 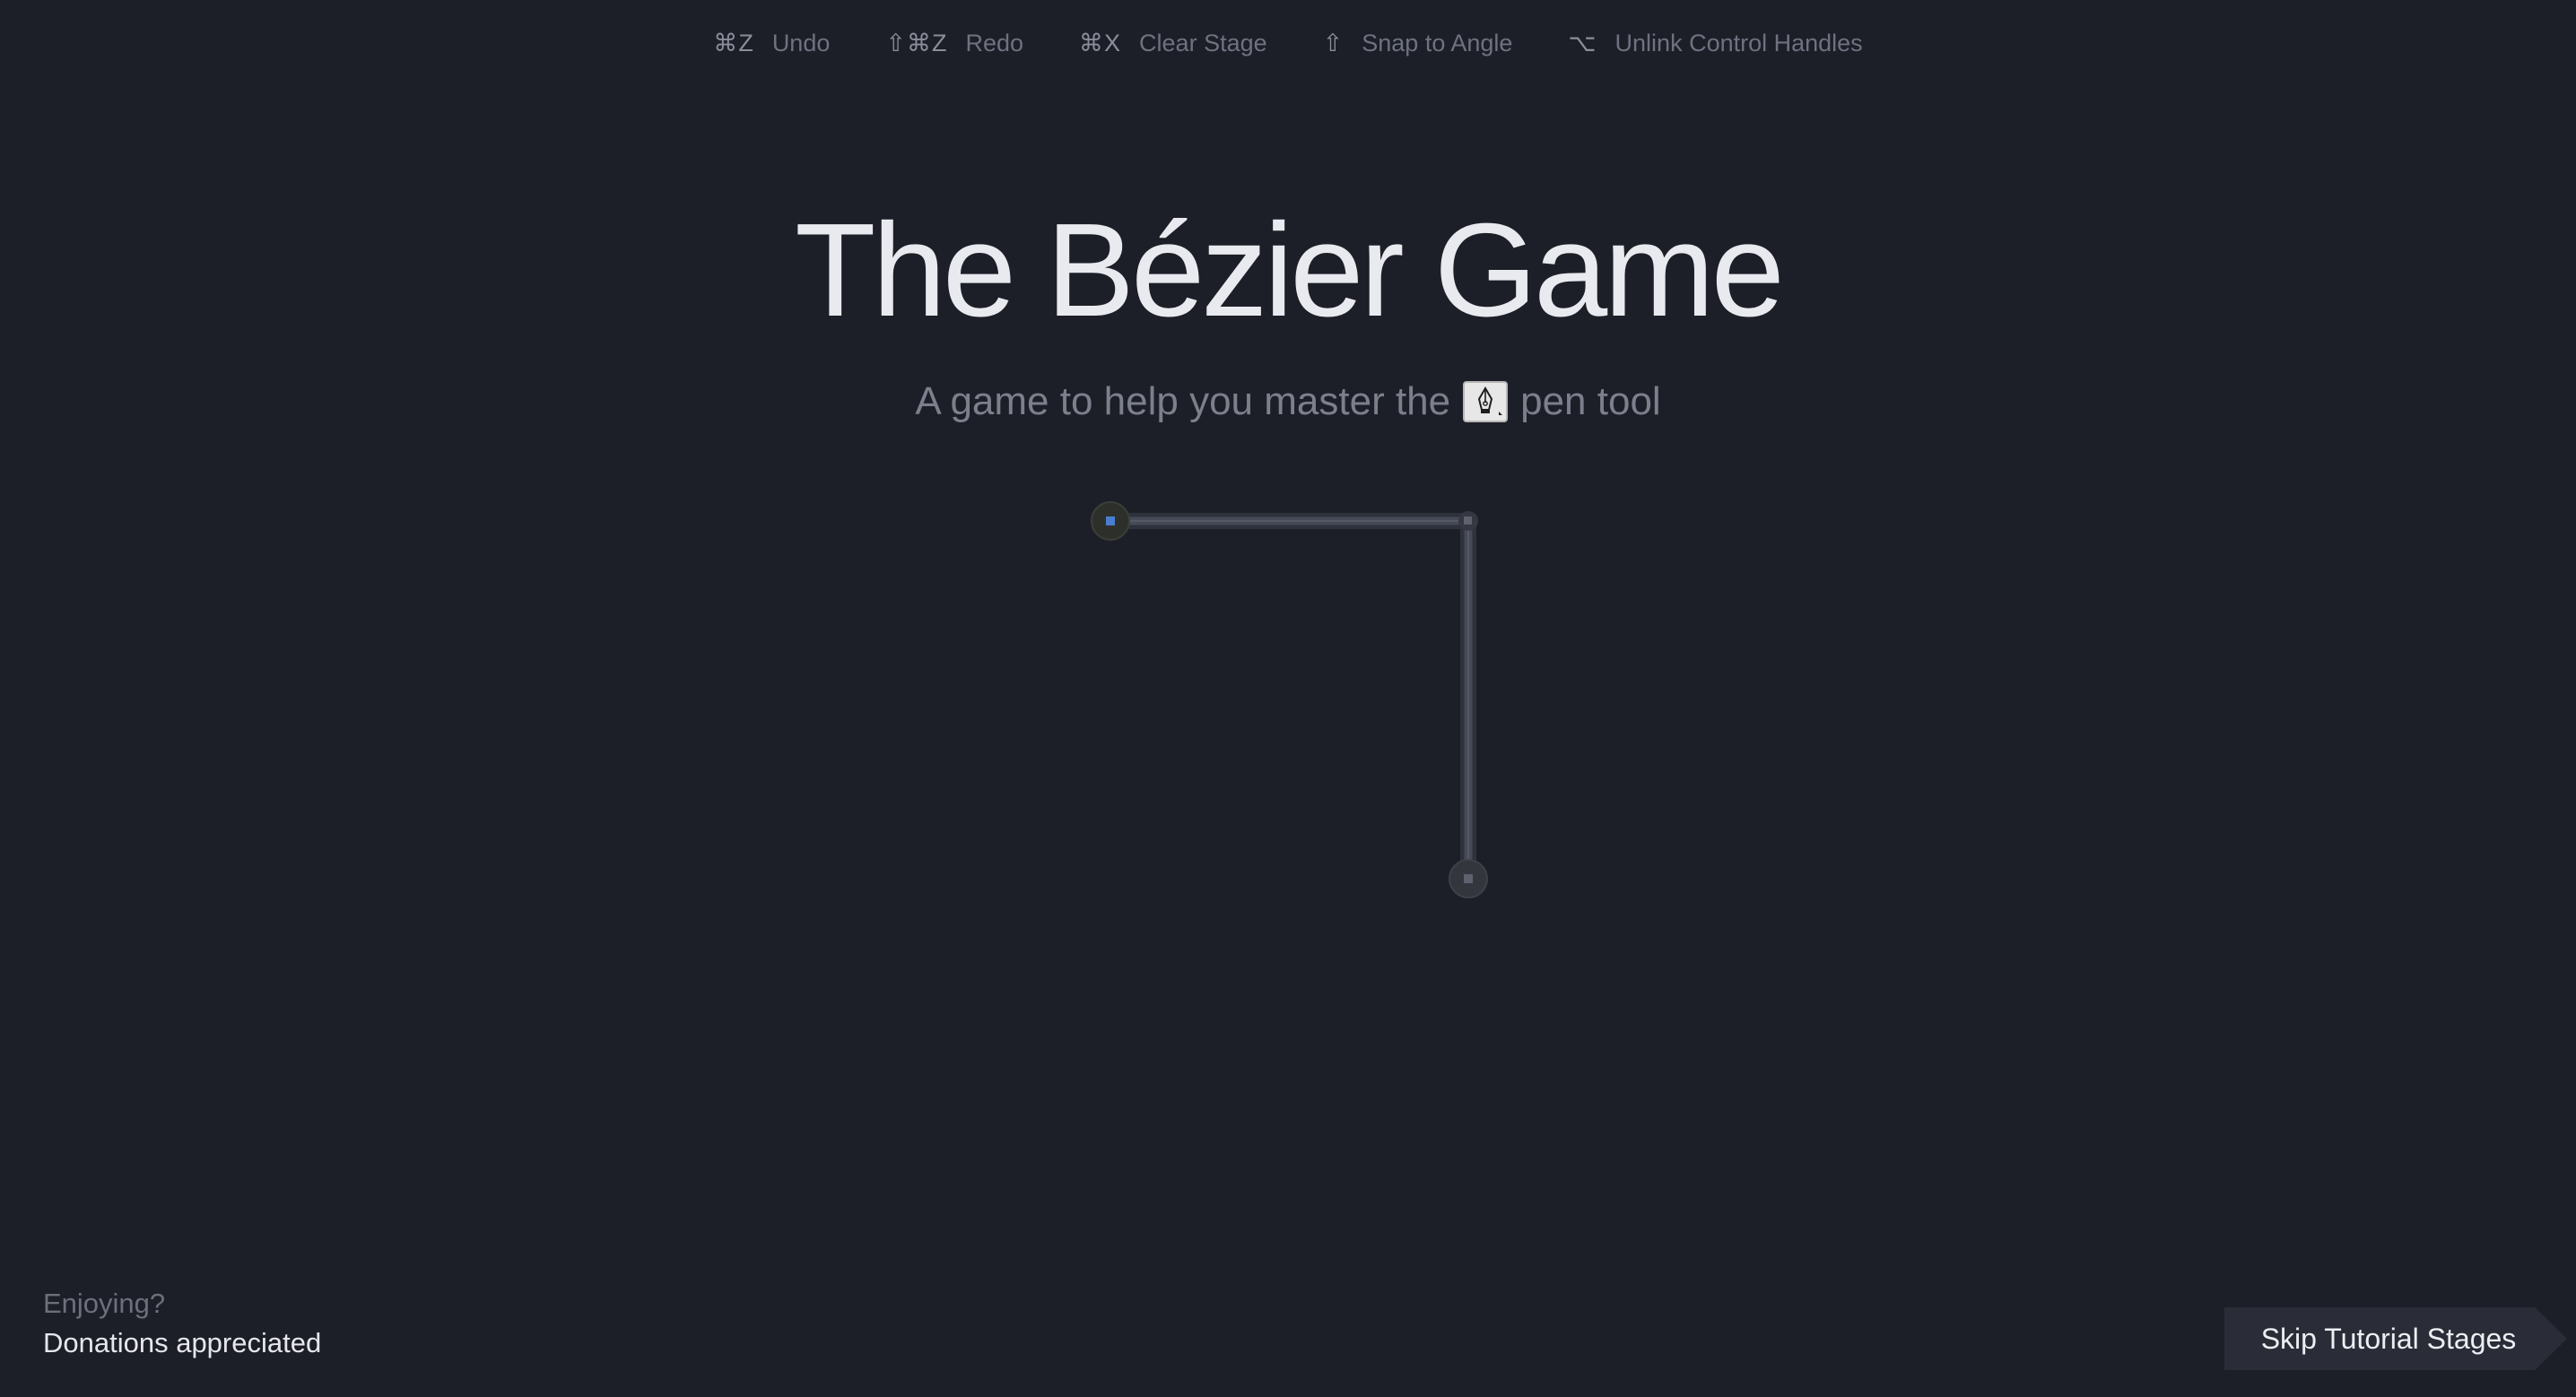 I want to click on snap-to-angle-shortcut: ⇧ Snap to Angle, so click(x=1418, y=43).